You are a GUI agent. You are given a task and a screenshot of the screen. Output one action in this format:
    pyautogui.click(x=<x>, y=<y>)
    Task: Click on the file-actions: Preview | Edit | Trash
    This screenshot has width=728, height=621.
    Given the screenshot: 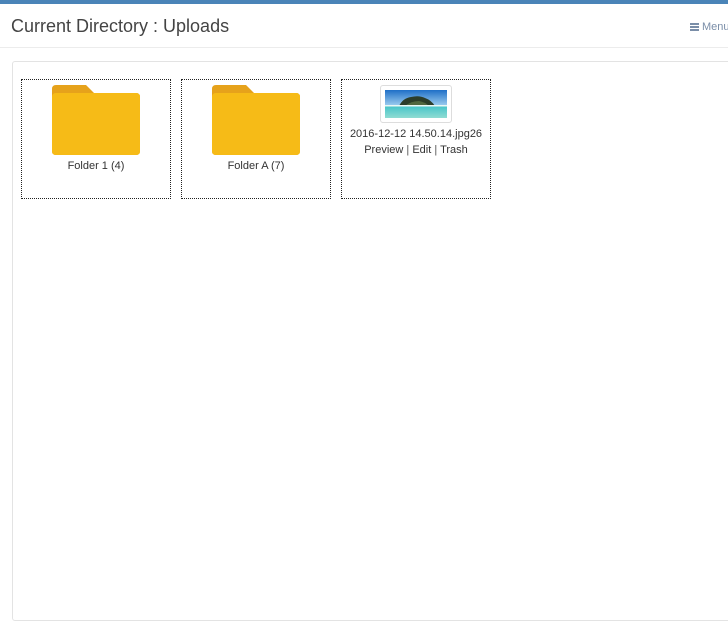 What is the action you would take?
    pyautogui.click(x=416, y=150)
    